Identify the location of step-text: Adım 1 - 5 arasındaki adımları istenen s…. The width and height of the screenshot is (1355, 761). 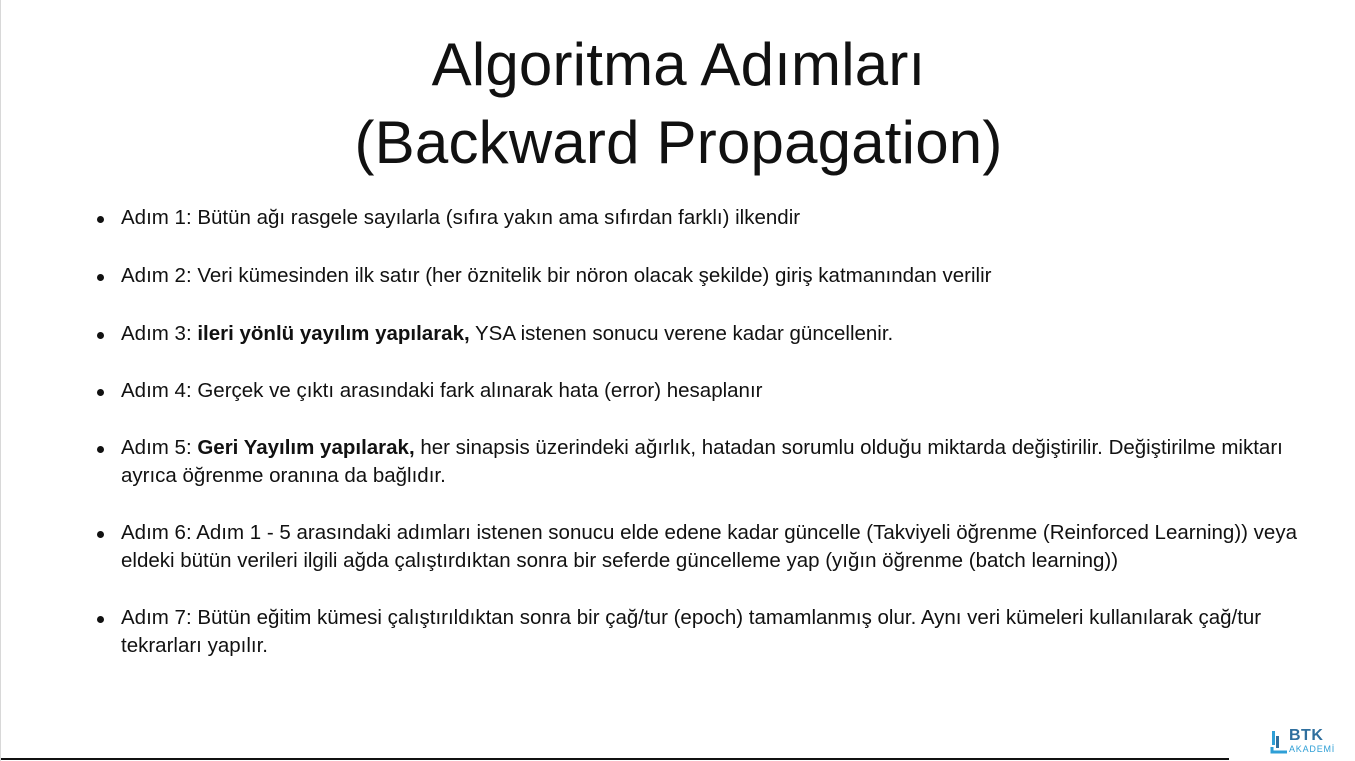
(709, 546).